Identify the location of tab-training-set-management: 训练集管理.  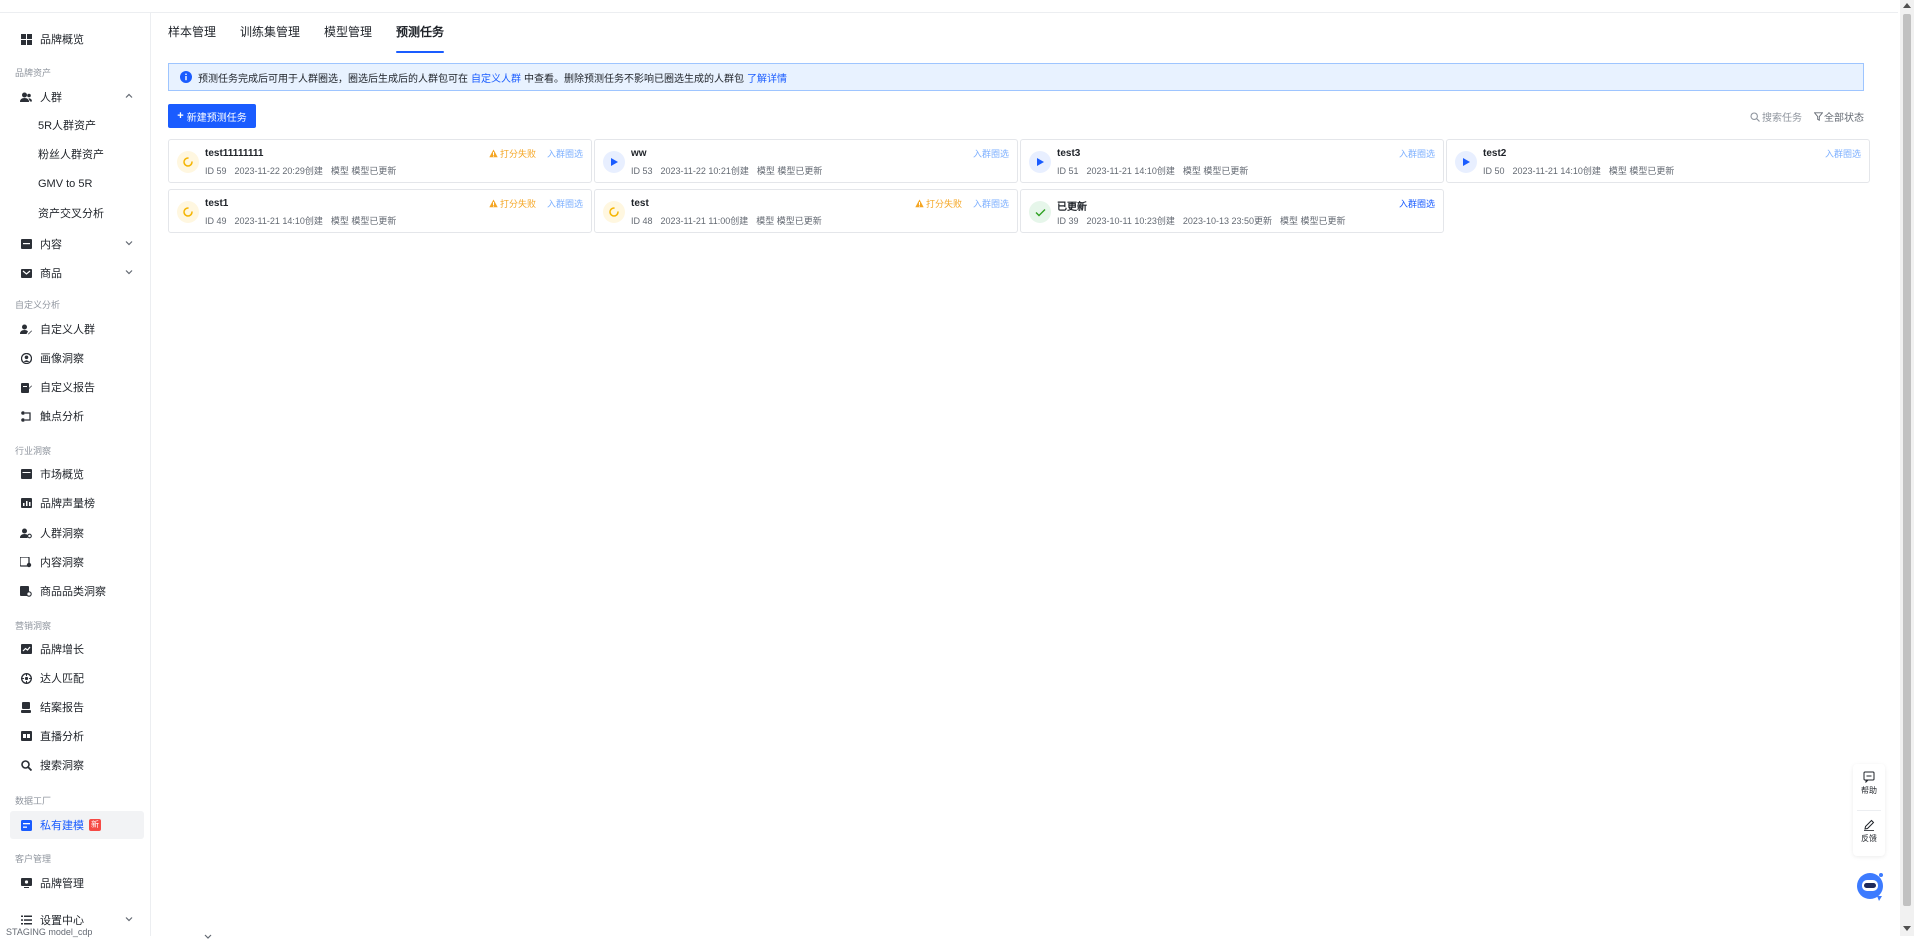
(270, 33).